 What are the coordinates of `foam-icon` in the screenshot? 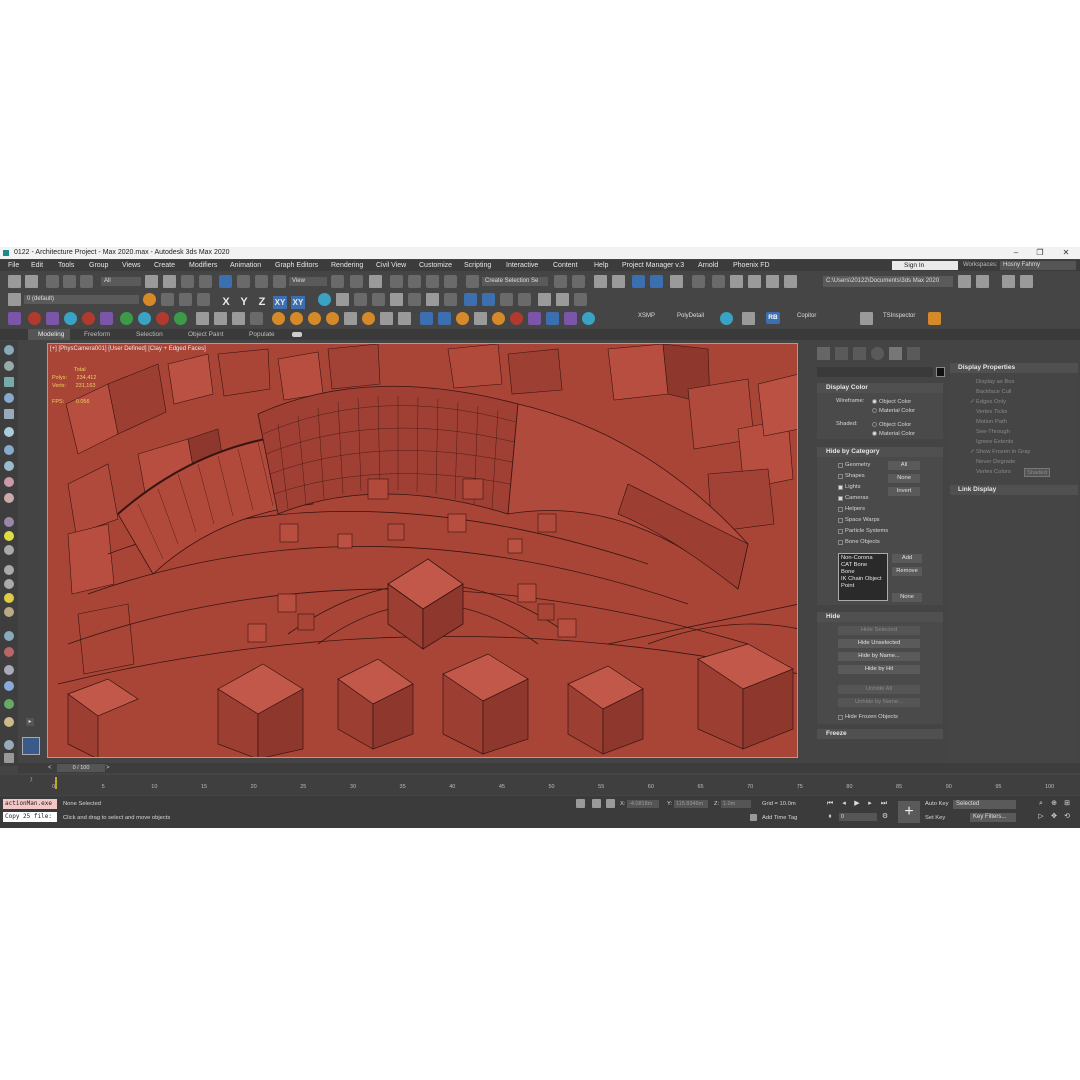 It's located at (368, 318).